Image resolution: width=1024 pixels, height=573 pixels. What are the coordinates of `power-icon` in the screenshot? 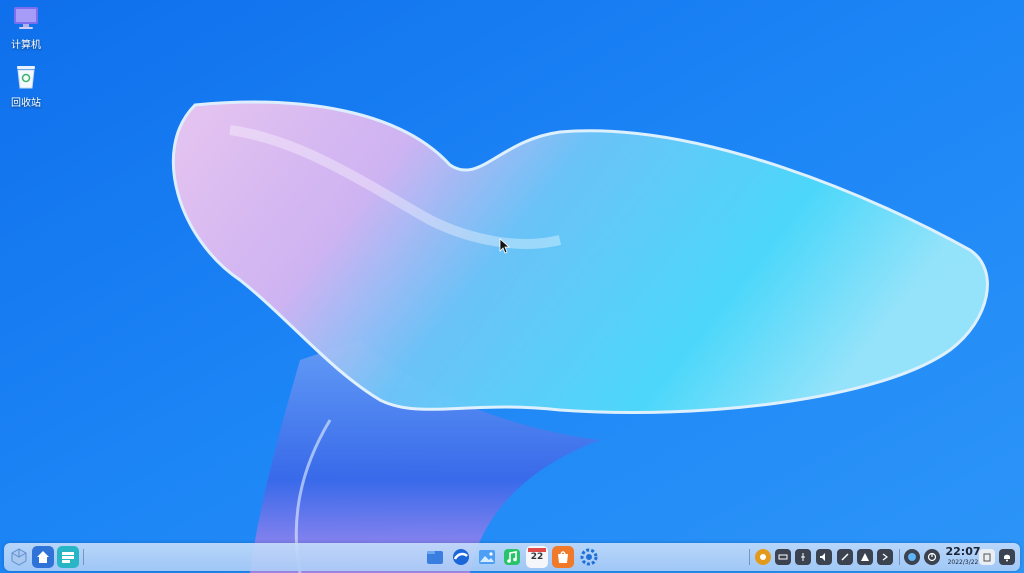 It's located at (932, 557).